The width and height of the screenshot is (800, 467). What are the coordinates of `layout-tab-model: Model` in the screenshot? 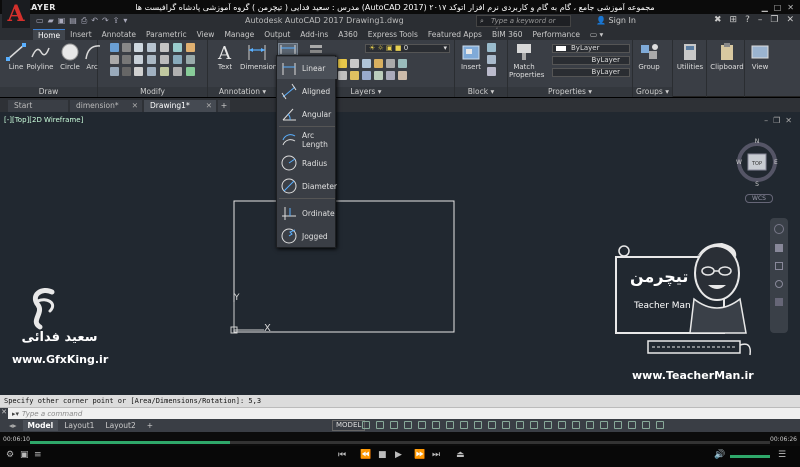 It's located at (40, 425).